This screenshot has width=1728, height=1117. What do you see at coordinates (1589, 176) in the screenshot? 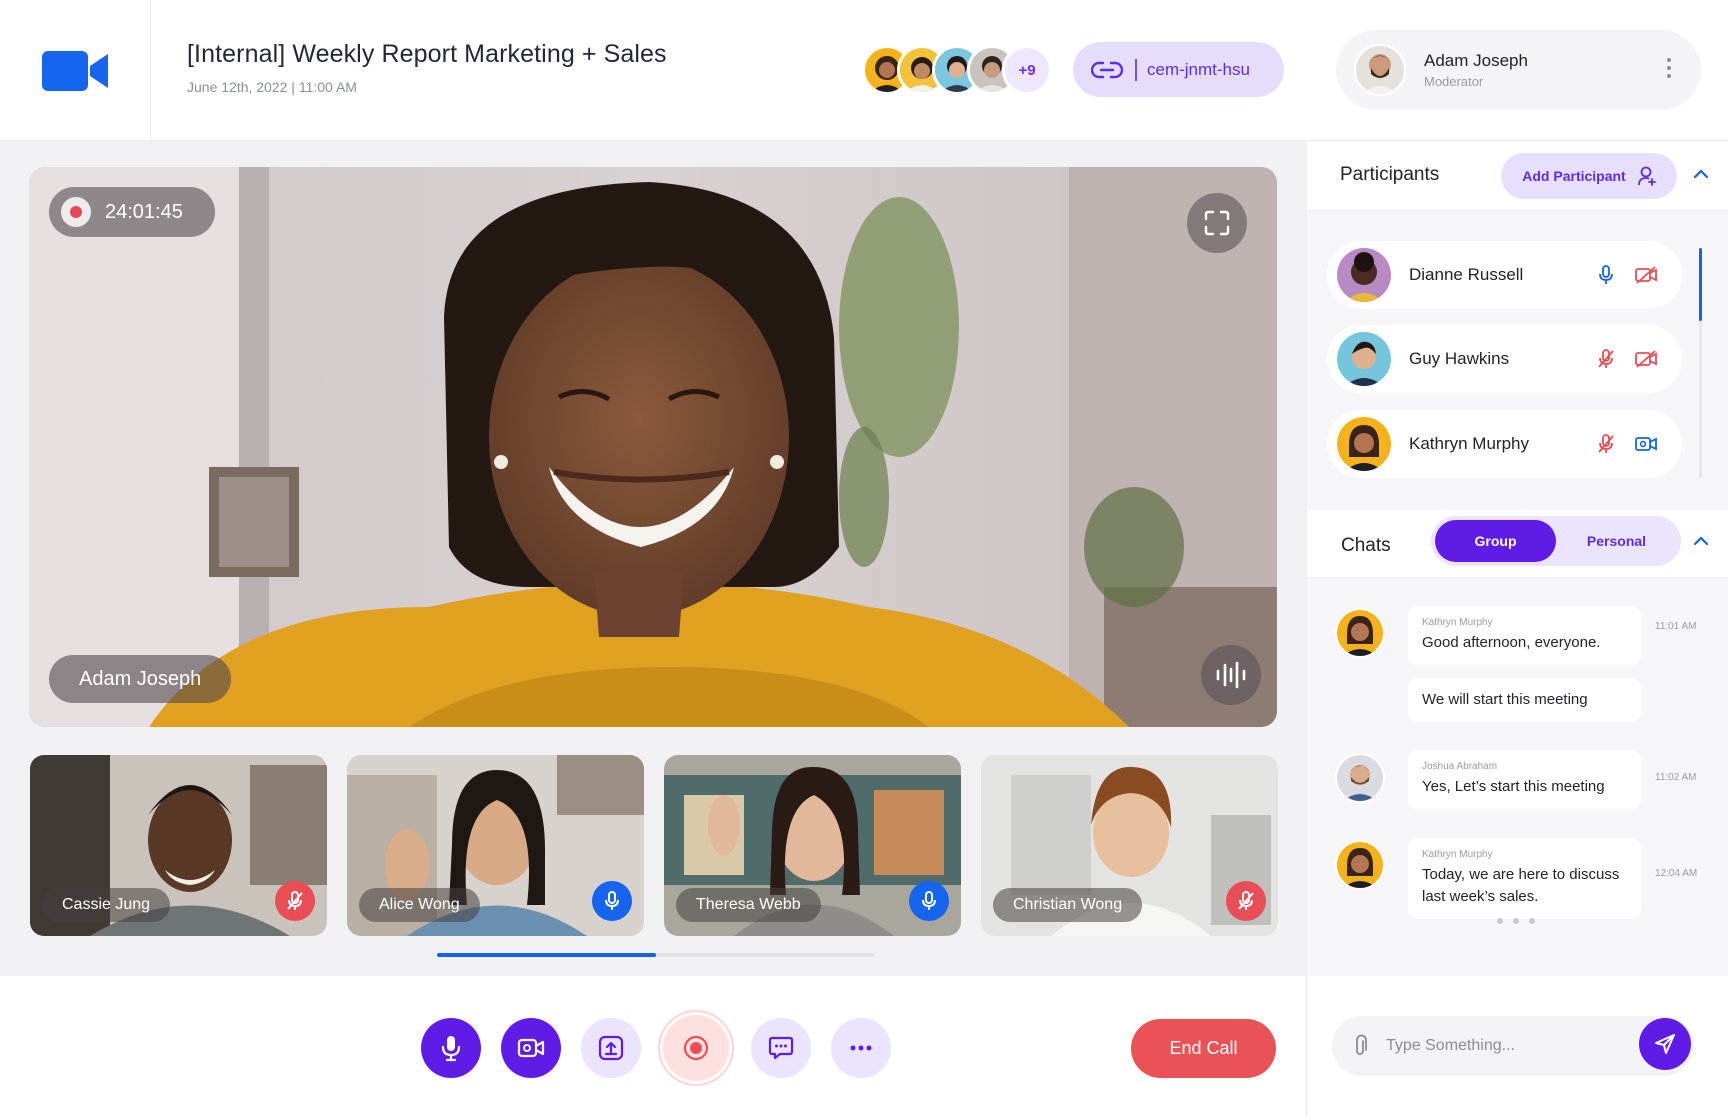
I see `add-participant-button: Add Participant` at bounding box center [1589, 176].